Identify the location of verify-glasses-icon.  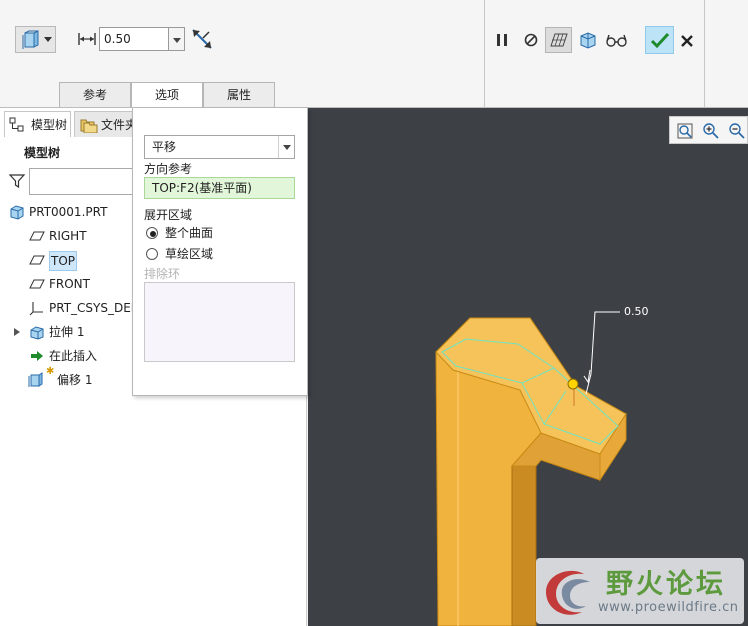
(617, 40).